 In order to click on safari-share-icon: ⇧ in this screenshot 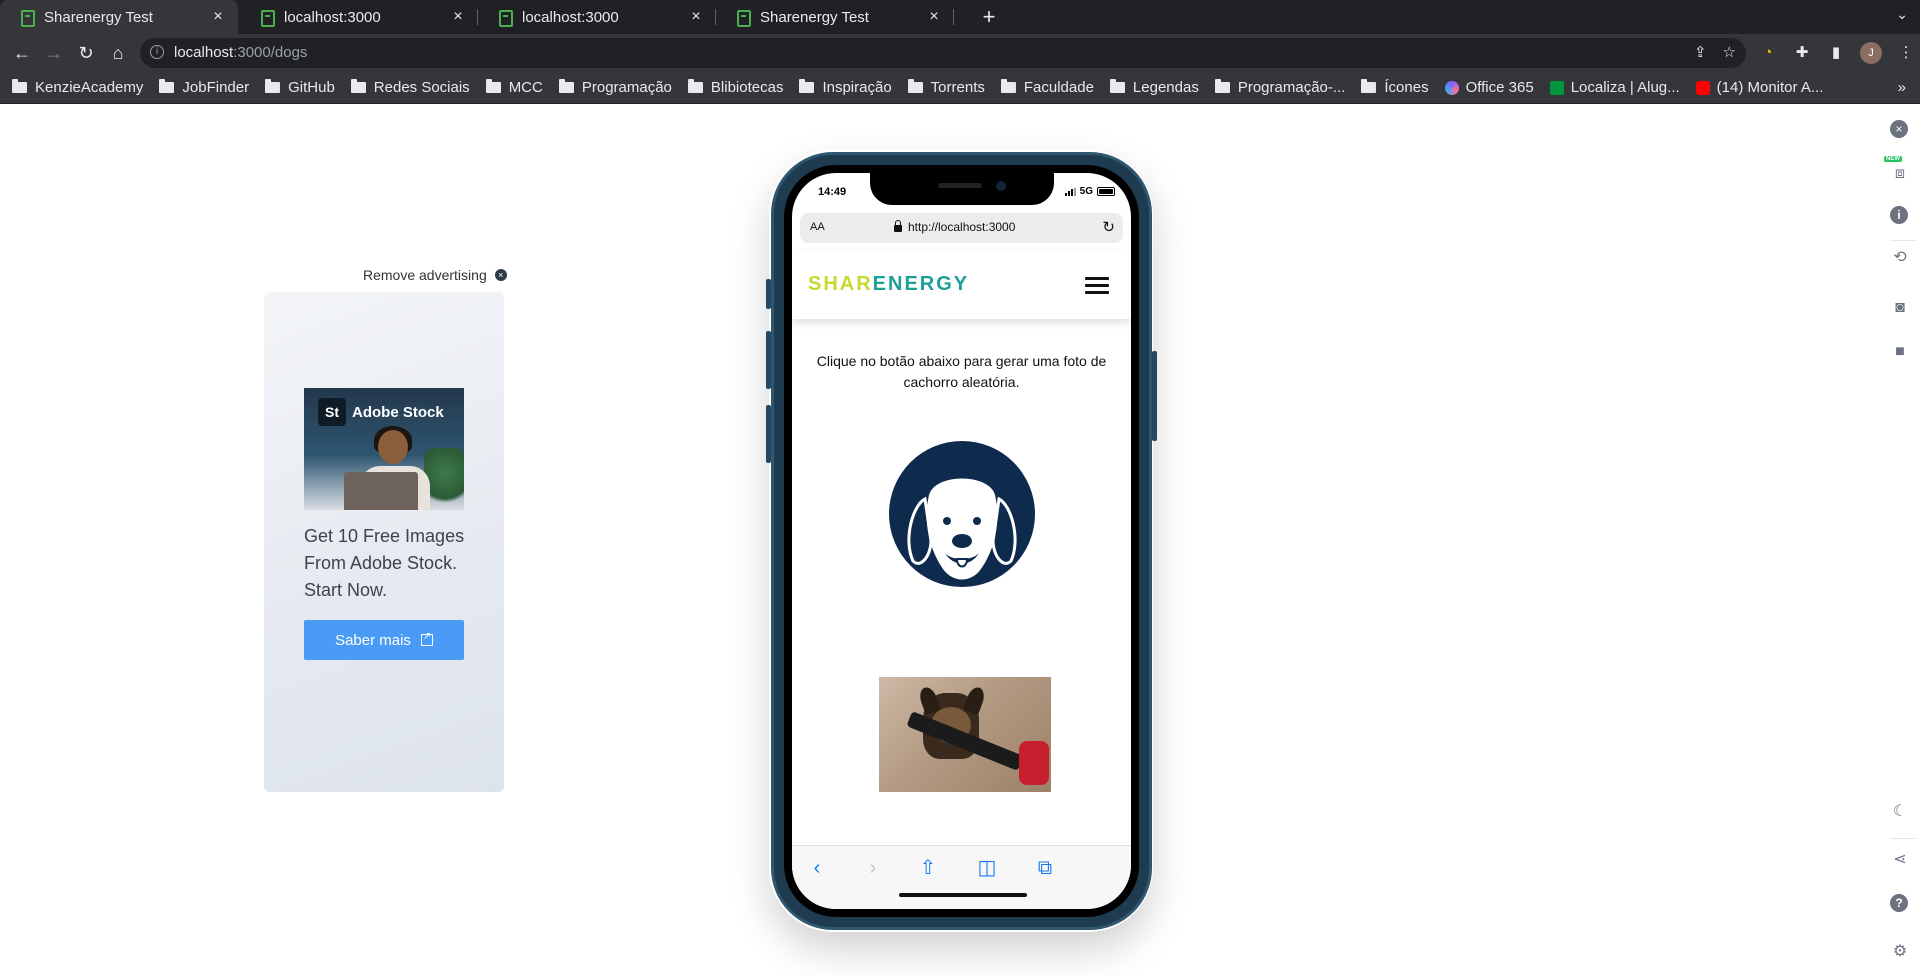, I will do `click(928, 868)`.